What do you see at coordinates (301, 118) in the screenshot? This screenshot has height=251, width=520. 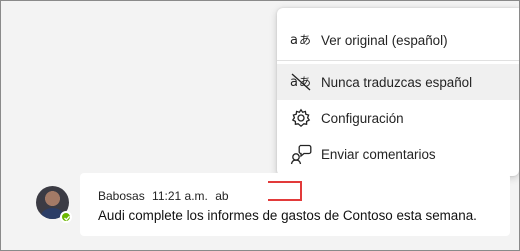 I see `gear-icon` at bounding box center [301, 118].